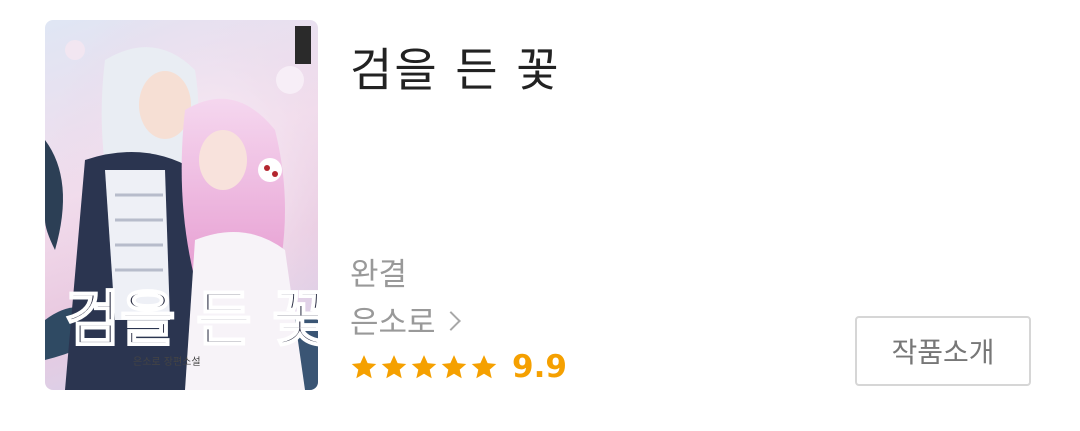  I want to click on rating: 9.9, so click(458, 367).